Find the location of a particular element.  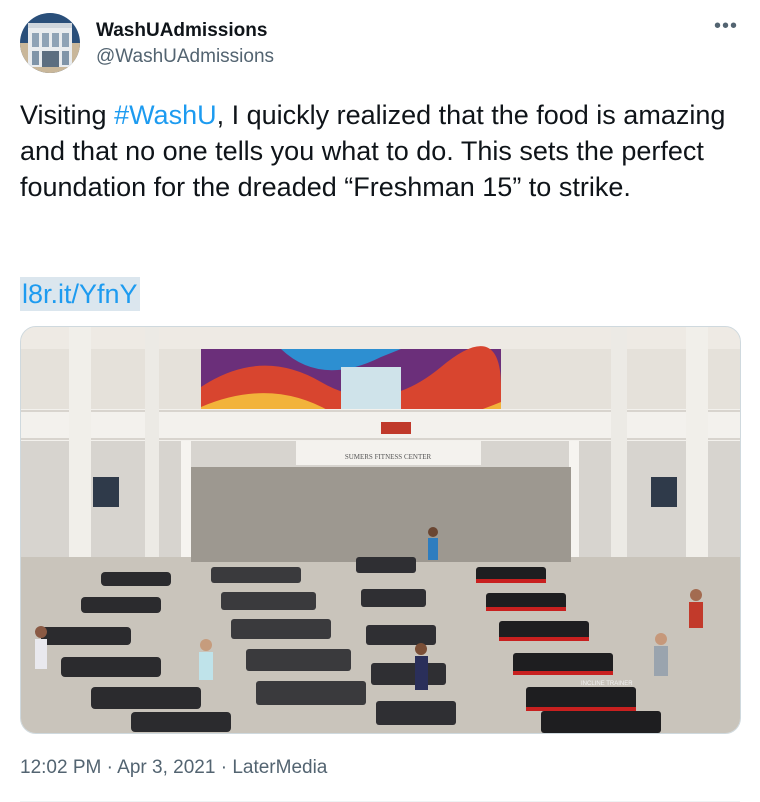

avatar is located at coordinates (50, 43).